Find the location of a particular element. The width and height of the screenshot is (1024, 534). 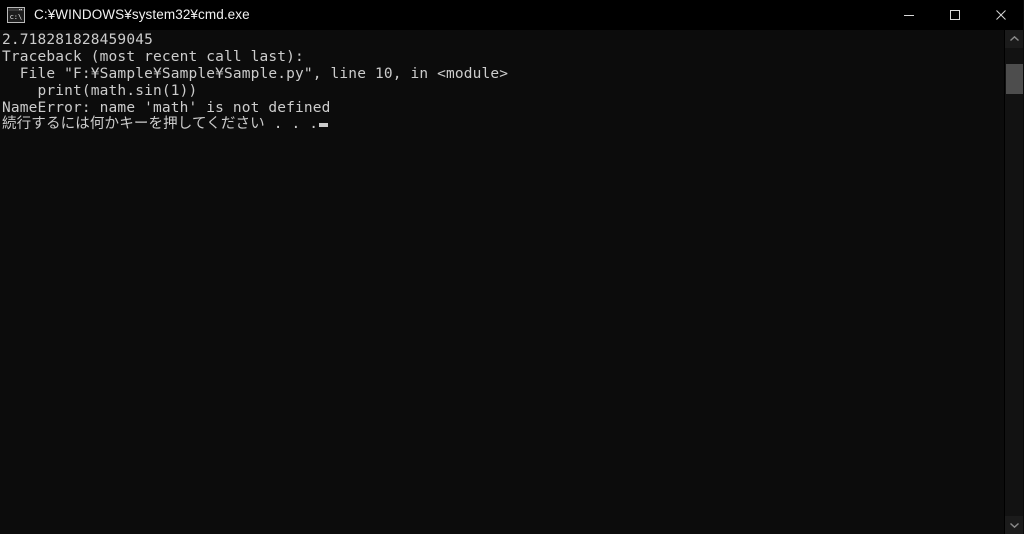

vertical-scrollbar is located at coordinates (1014, 282).